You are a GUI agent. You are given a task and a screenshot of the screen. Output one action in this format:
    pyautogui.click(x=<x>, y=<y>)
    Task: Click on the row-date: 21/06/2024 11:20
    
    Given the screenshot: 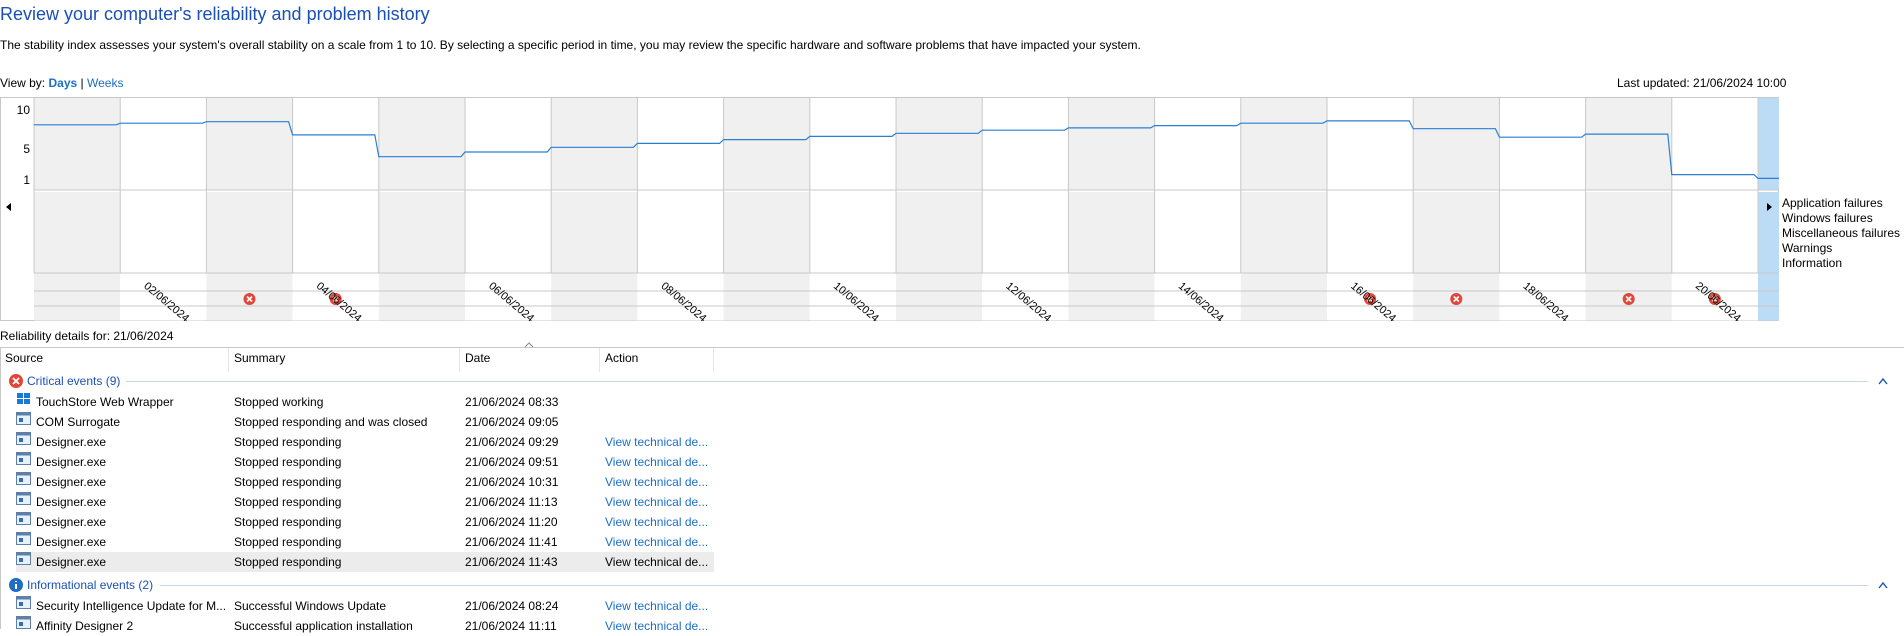 What is the action you would take?
    pyautogui.click(x=511, y=522)
    